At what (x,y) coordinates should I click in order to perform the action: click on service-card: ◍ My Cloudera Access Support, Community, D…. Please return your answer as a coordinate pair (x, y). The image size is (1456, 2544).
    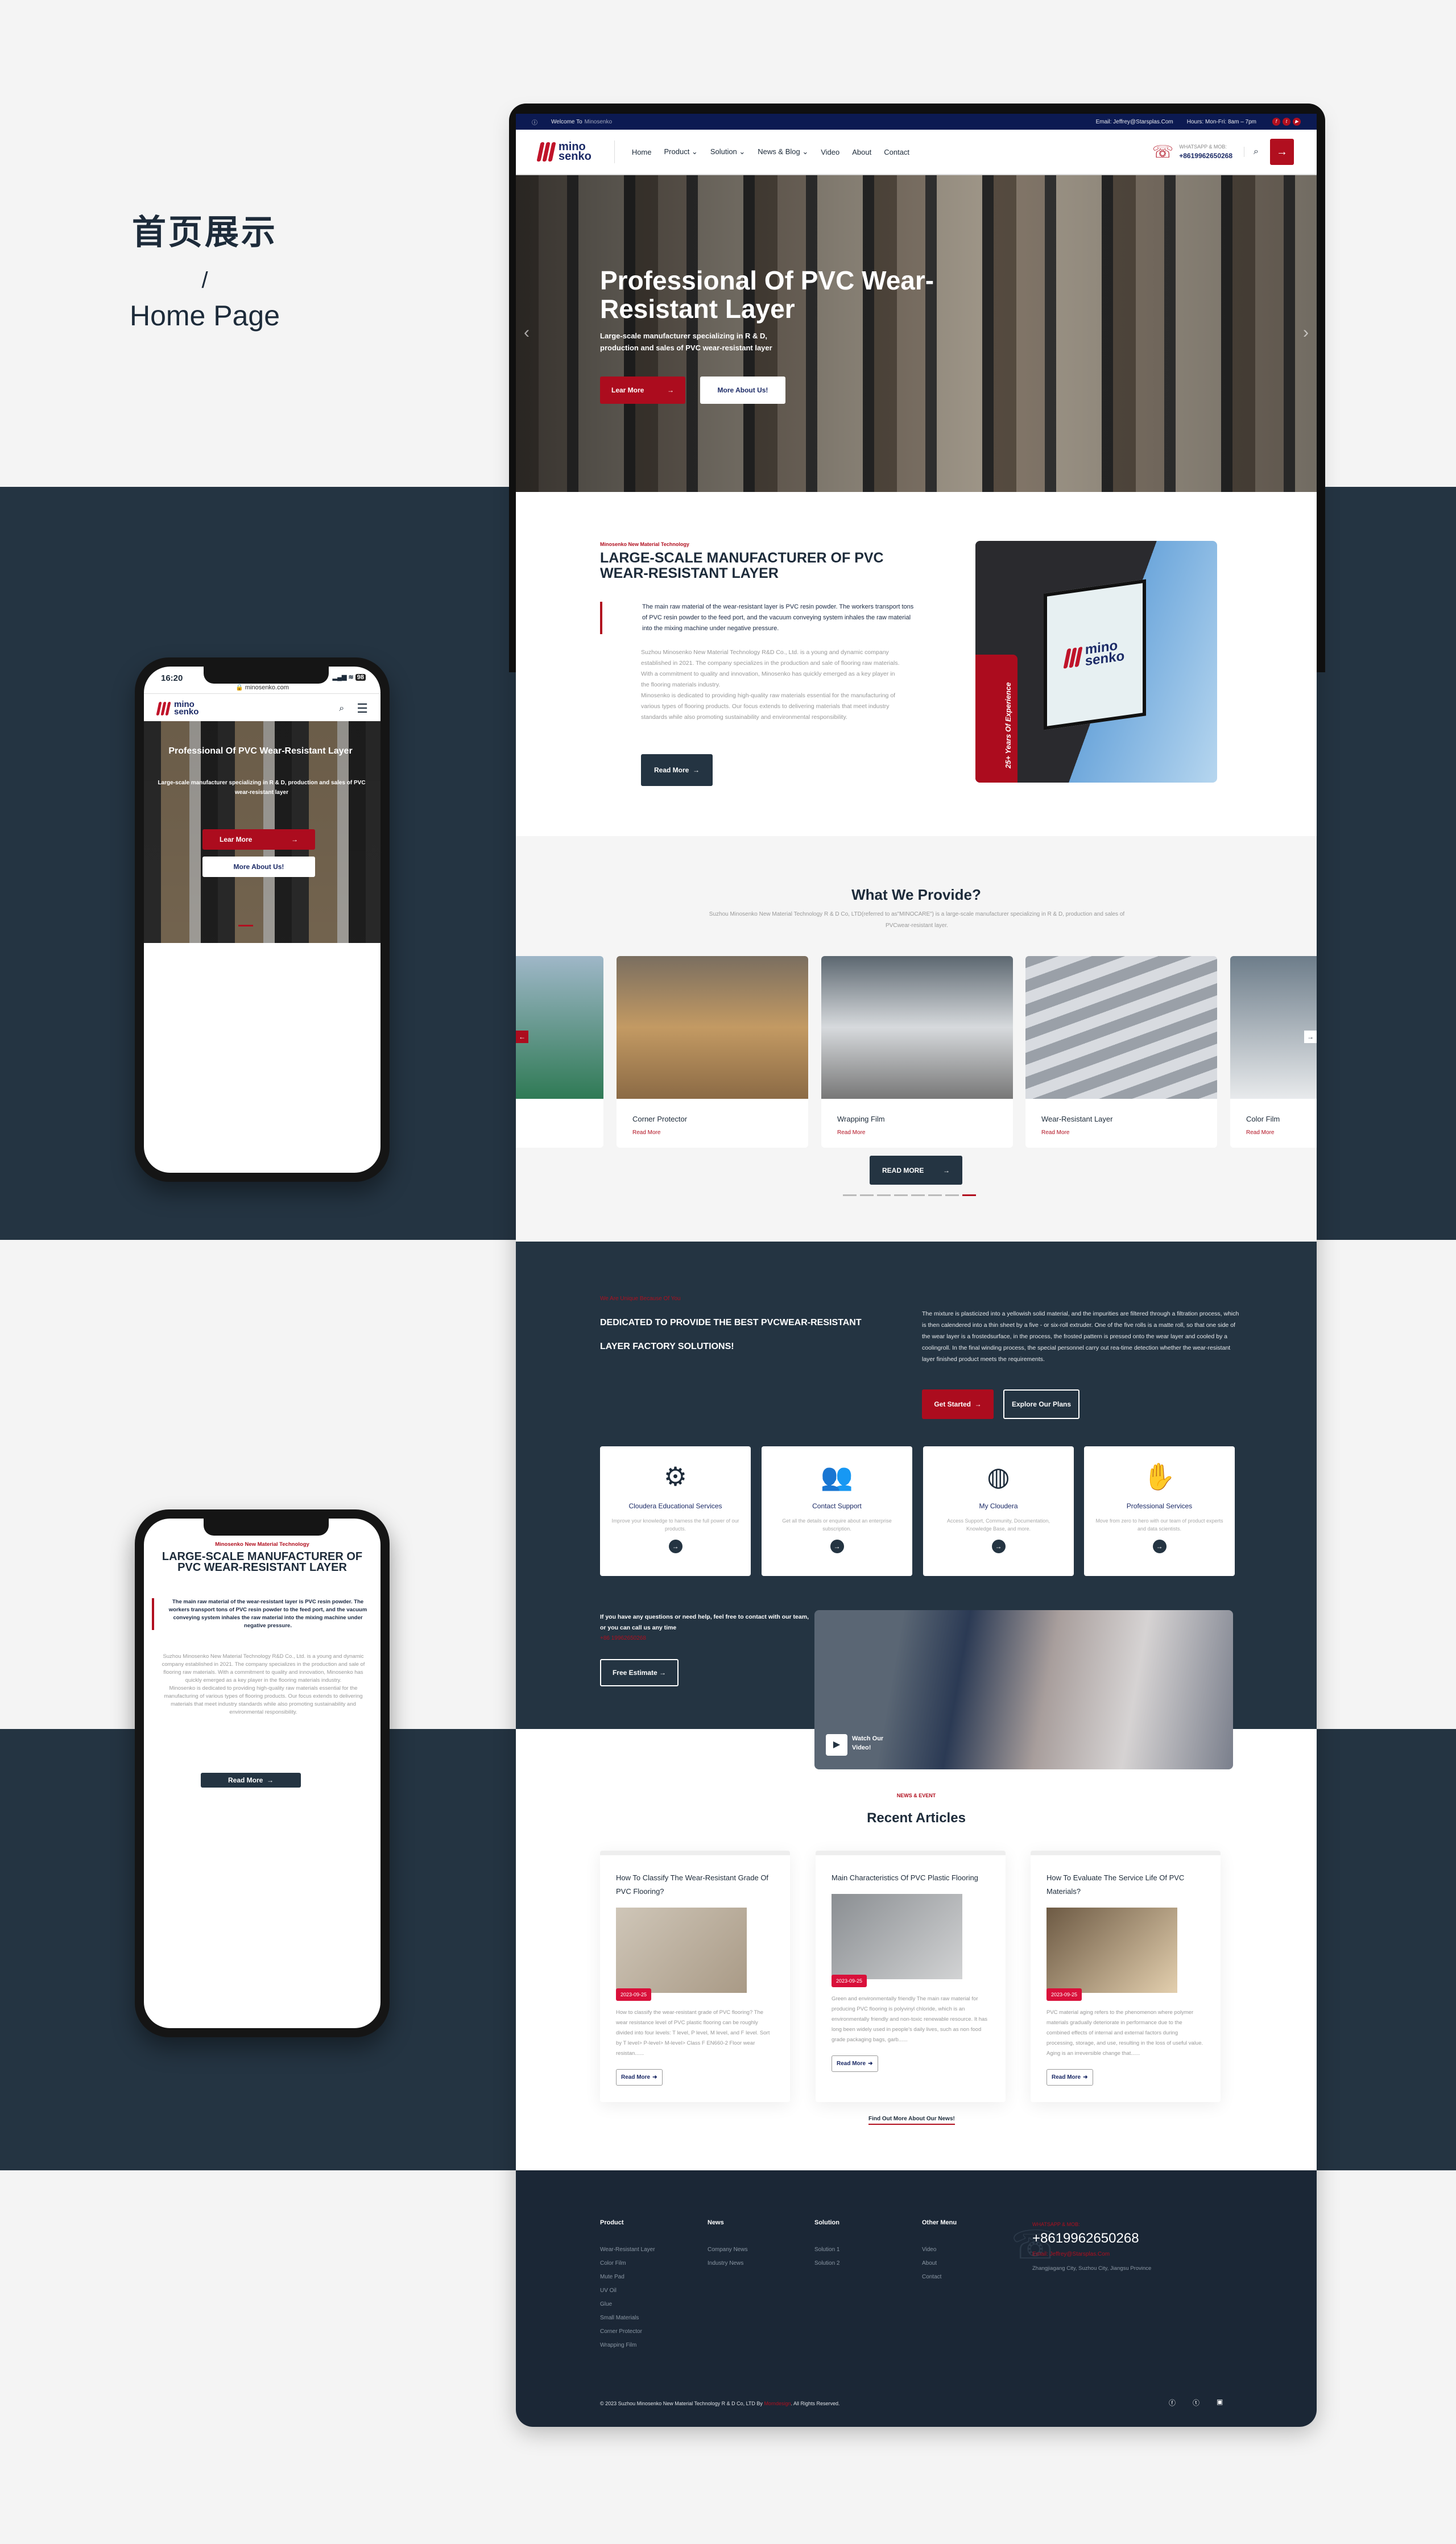
    Looking at the image, I should click on (998, 1511).